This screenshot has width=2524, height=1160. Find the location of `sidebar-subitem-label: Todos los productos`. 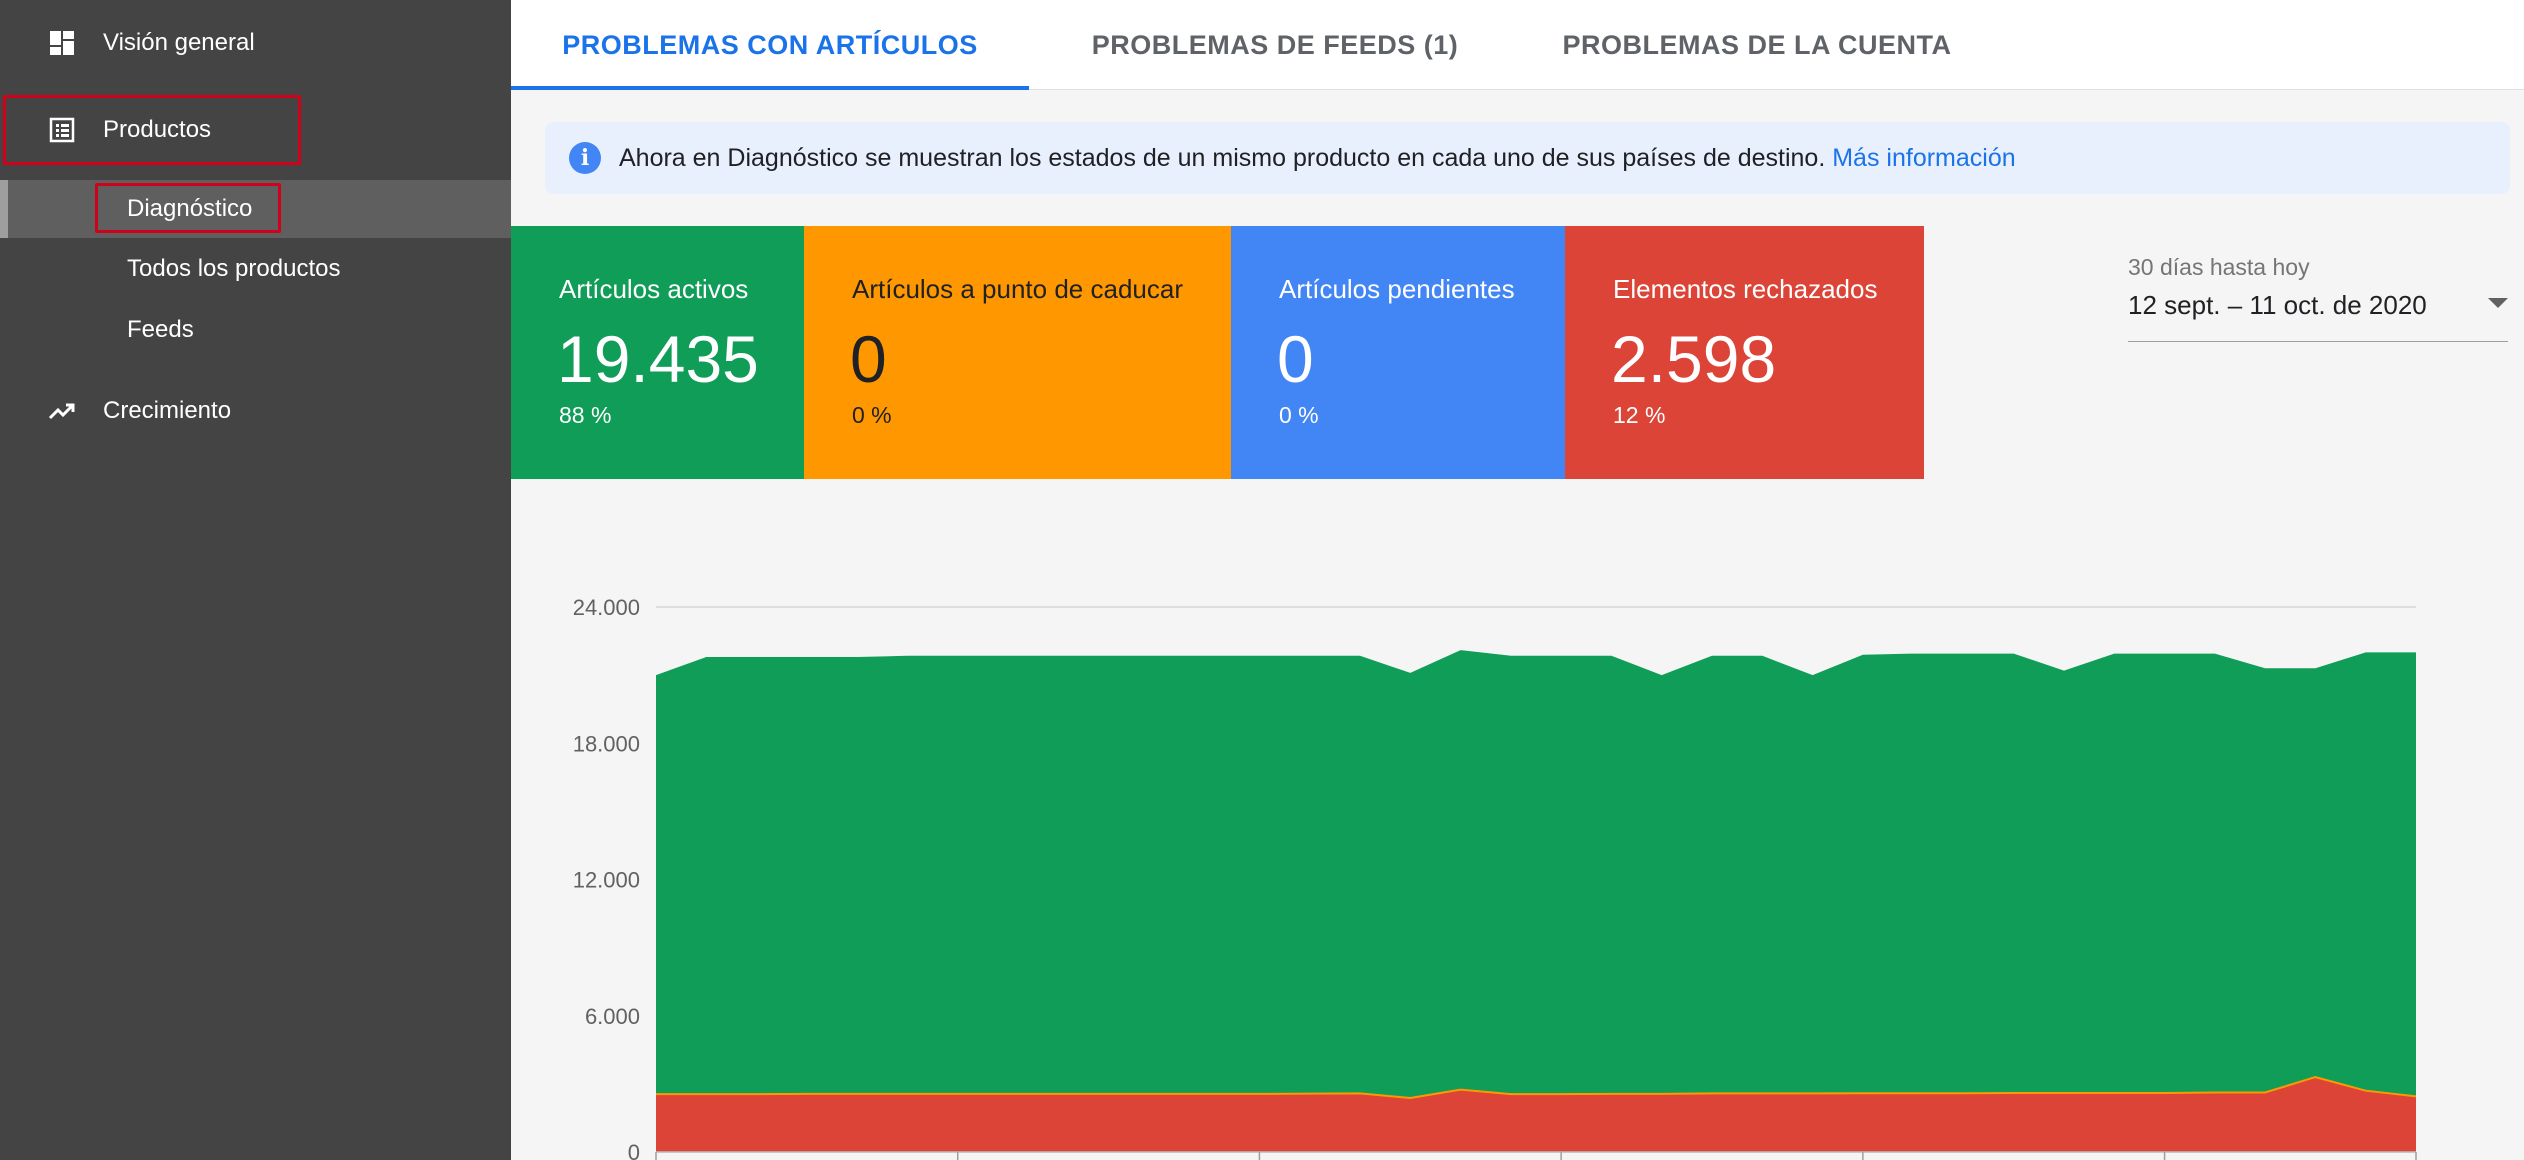

sidebar-subitem-label: Todos los productos is located at coordinates (234, 268).